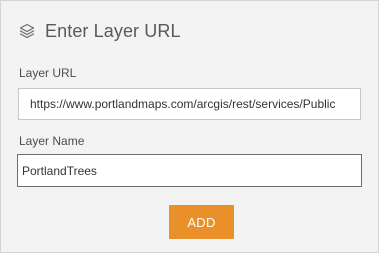 This screenshot has width=379, height=253. I want to click on layer-url-label: Layer URL, so click(48, 73).